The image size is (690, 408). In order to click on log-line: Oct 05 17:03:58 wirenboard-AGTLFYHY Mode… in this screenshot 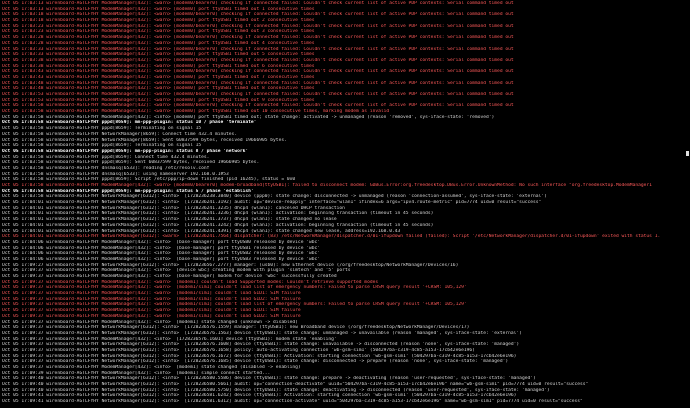, I will do `click(327, 185)`.